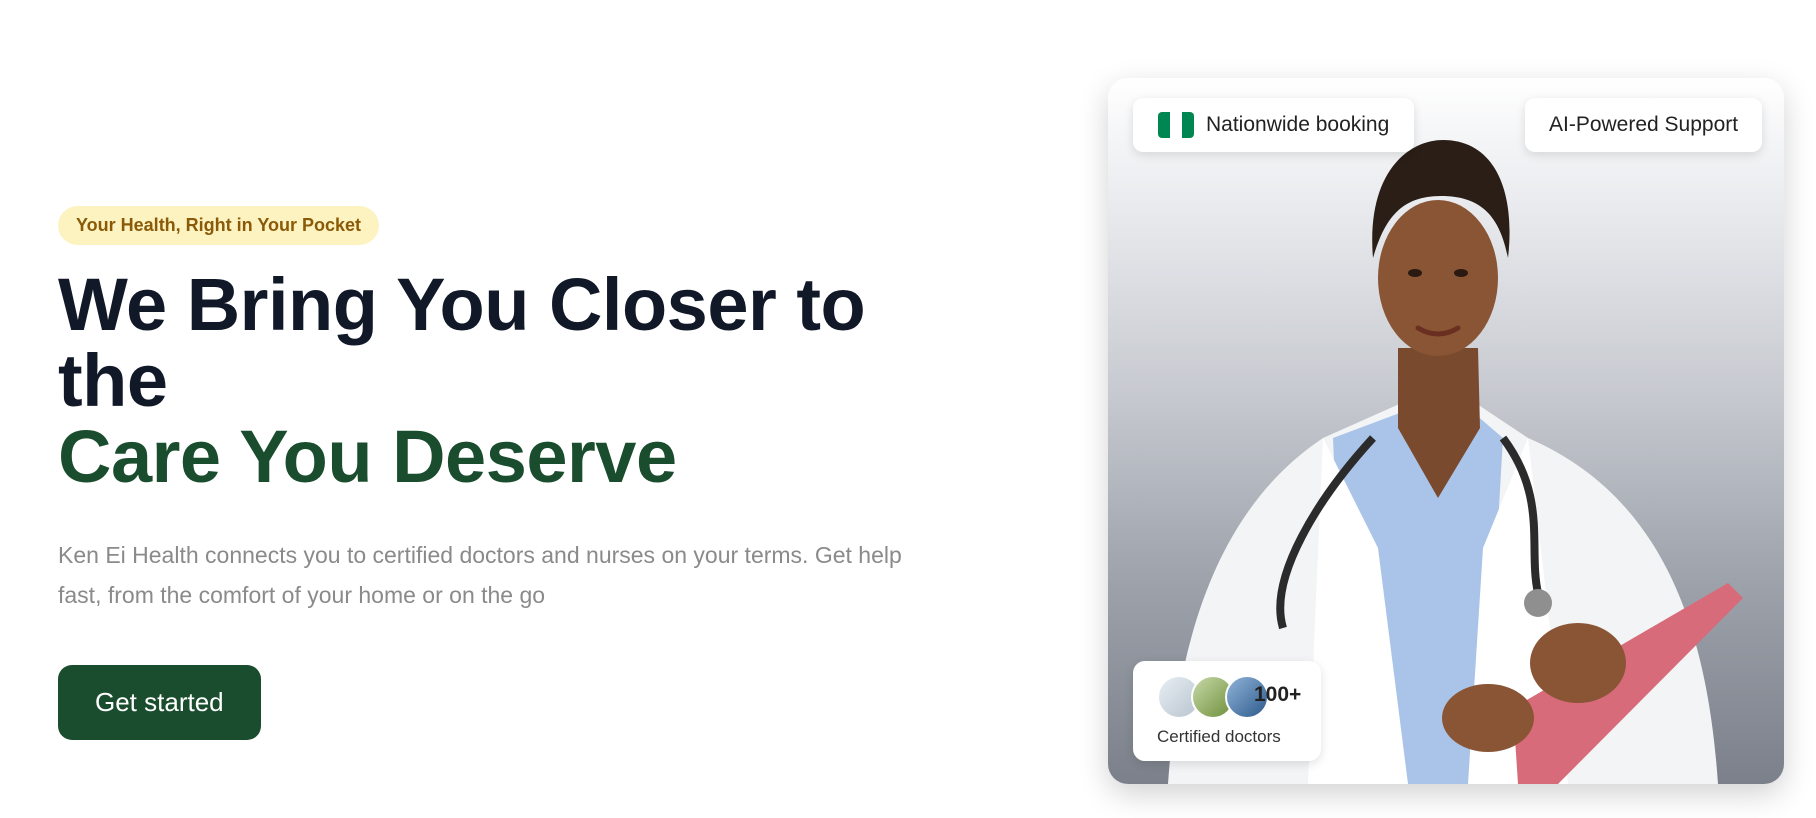 The height and width of the screenshot is (818, 1816). I want to click on doctors-count: 100+, so click(1278, 694).